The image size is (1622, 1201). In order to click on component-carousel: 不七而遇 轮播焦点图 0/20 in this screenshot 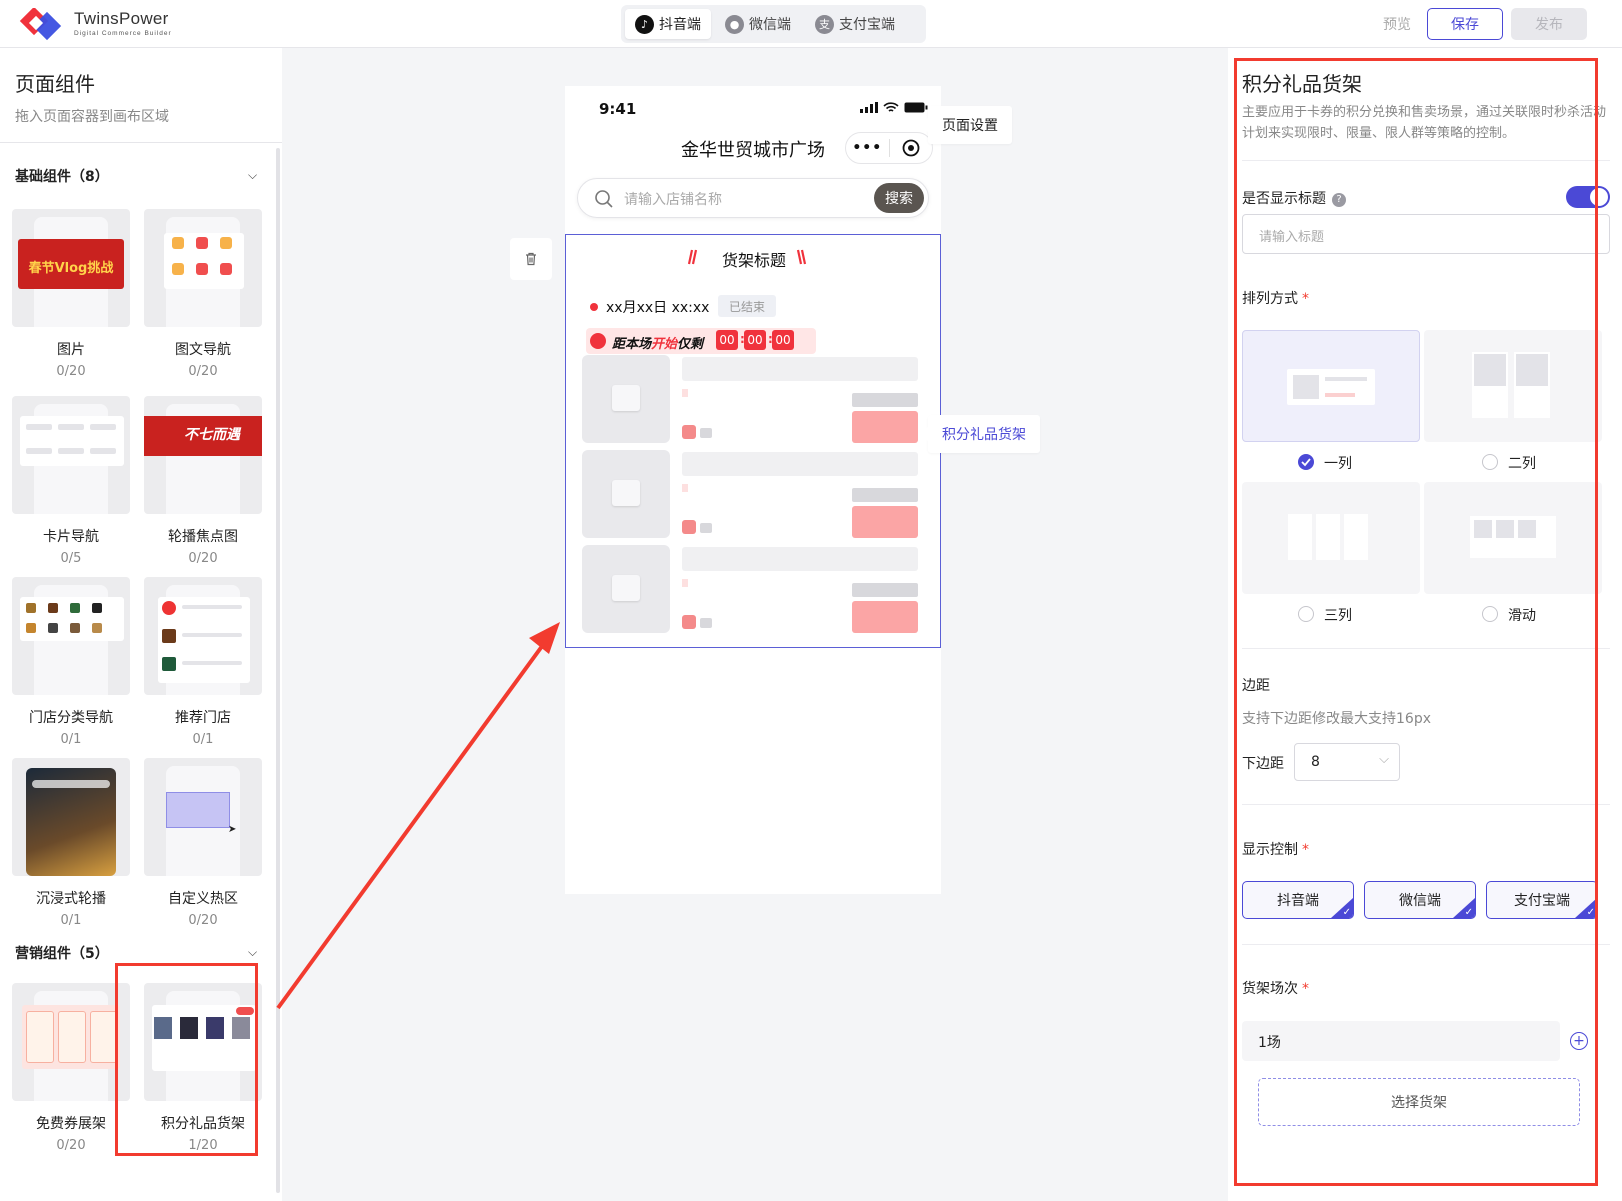, I will do `click(203, 481)`.